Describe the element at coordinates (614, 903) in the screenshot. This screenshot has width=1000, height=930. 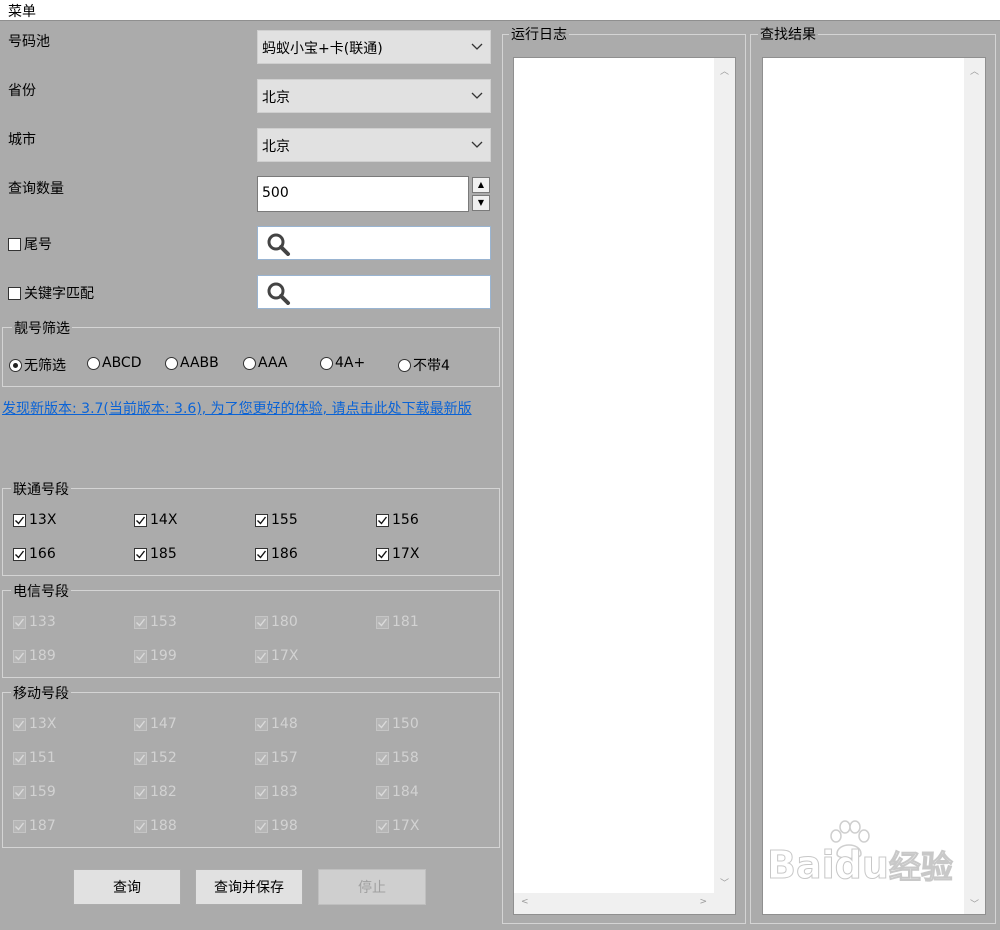
I see `log-horizontal-scrollbar: < >` at that location.